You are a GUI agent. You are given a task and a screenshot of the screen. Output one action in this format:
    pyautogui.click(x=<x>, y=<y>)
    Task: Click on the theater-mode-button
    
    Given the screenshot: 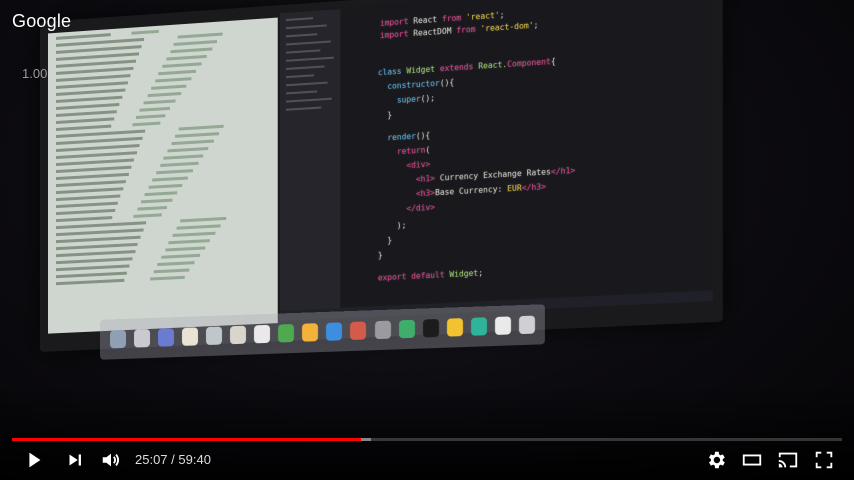 What is the action you would take?
    pyautogui.click(x=752, y=460)
    